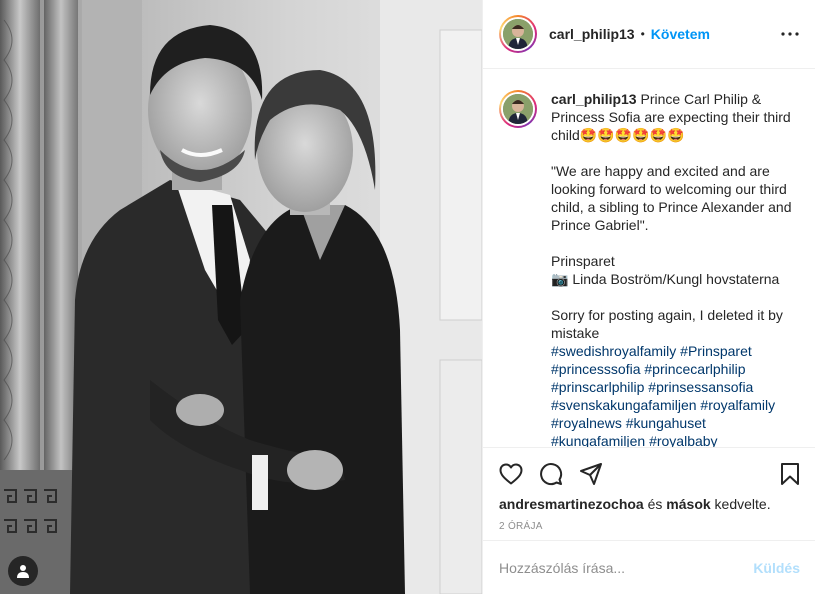 Image resolution: width=815 pixels, height=594 pixels. I want to click on liked-by-user: andresmartinezochoa, so click(571, 504).